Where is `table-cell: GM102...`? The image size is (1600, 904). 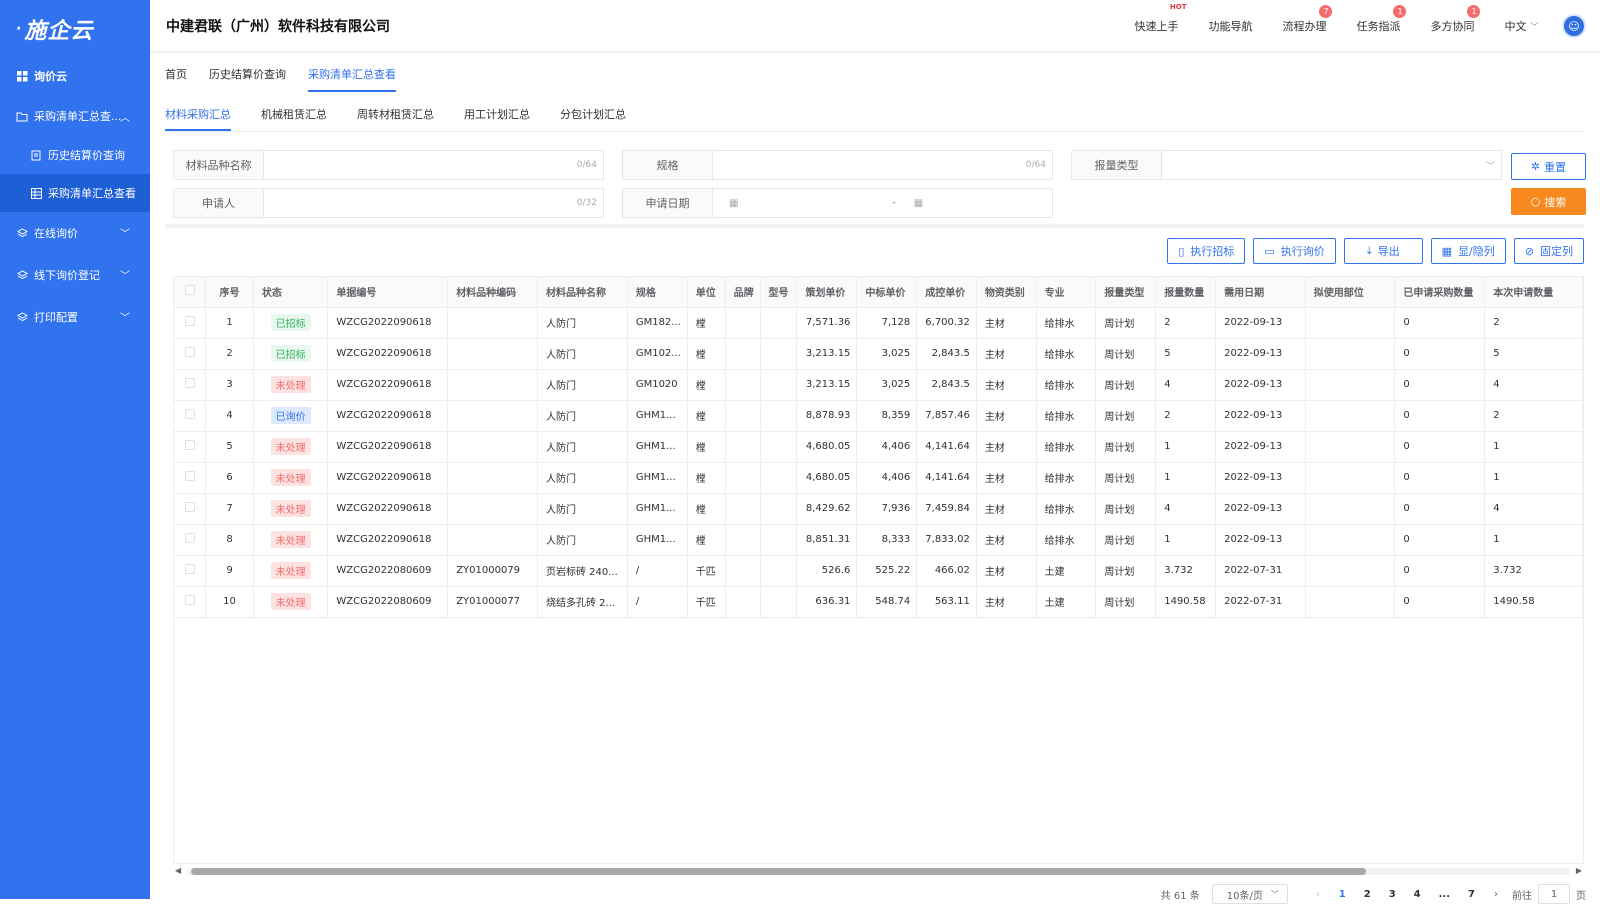
table-cell: GM102... is located at coordinates (657, 354).